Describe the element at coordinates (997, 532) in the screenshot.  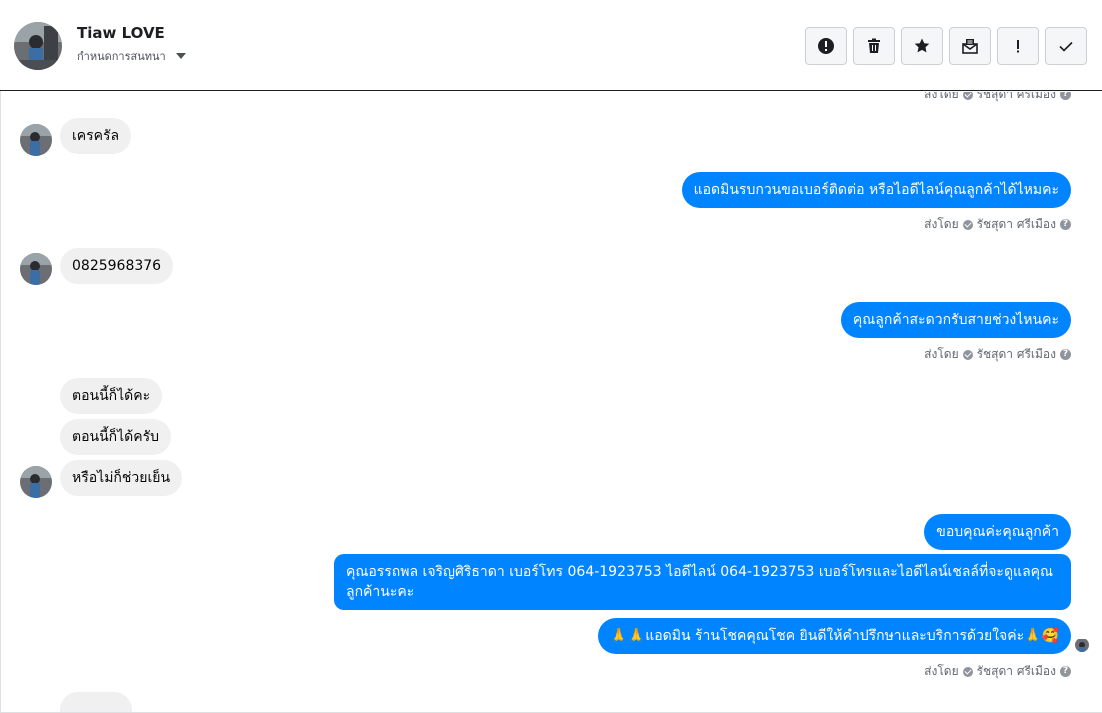
I see `outgoing-message: ขอบคุณค่ะคุณลูกค้า` at that location.